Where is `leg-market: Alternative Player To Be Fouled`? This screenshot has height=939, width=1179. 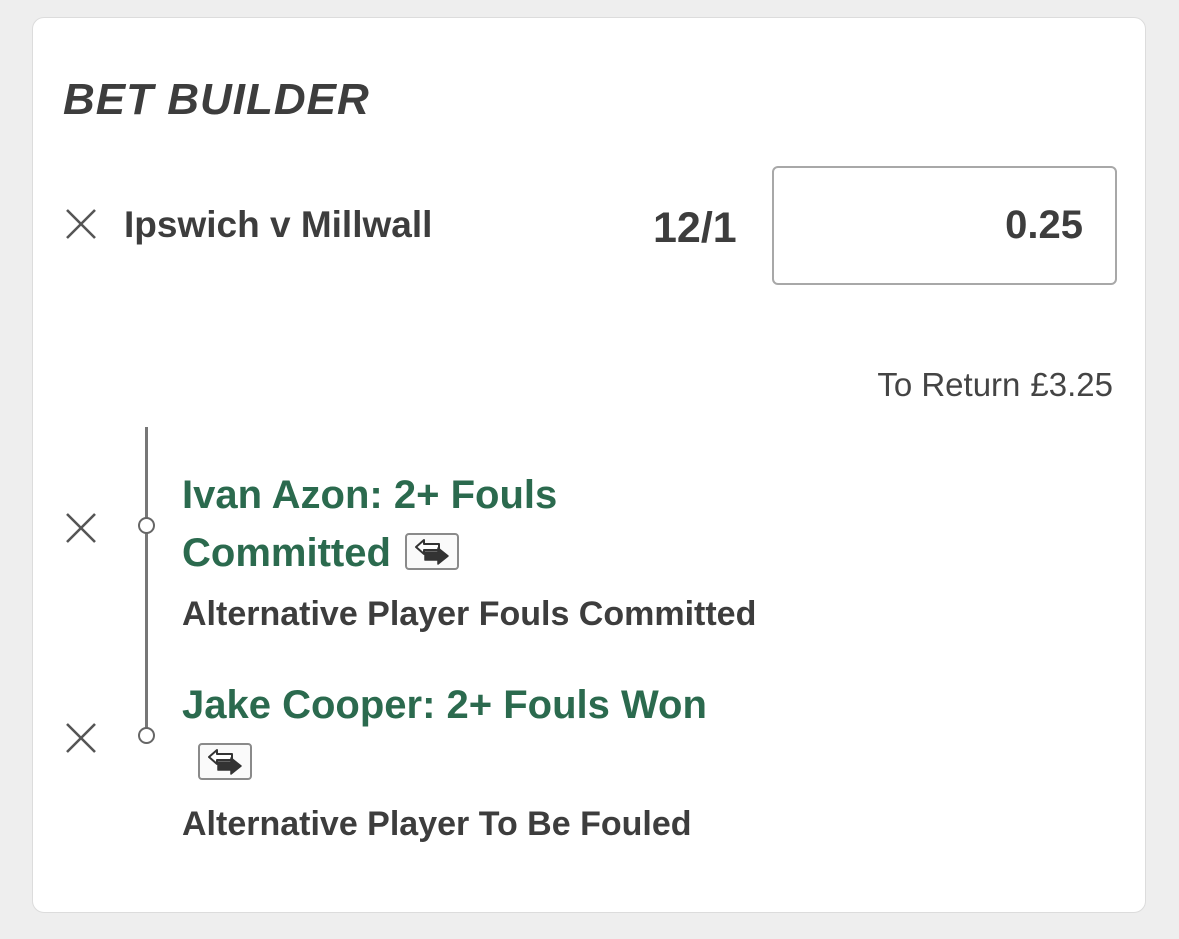 leg-market: Alternative Player To Be Fouled is located at coordinates (437, 824).